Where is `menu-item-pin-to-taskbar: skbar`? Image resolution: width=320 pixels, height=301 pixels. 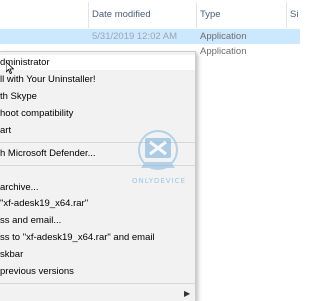
menu-item-pin-to-taskbar: skbar is located at coordinates (97, 254).